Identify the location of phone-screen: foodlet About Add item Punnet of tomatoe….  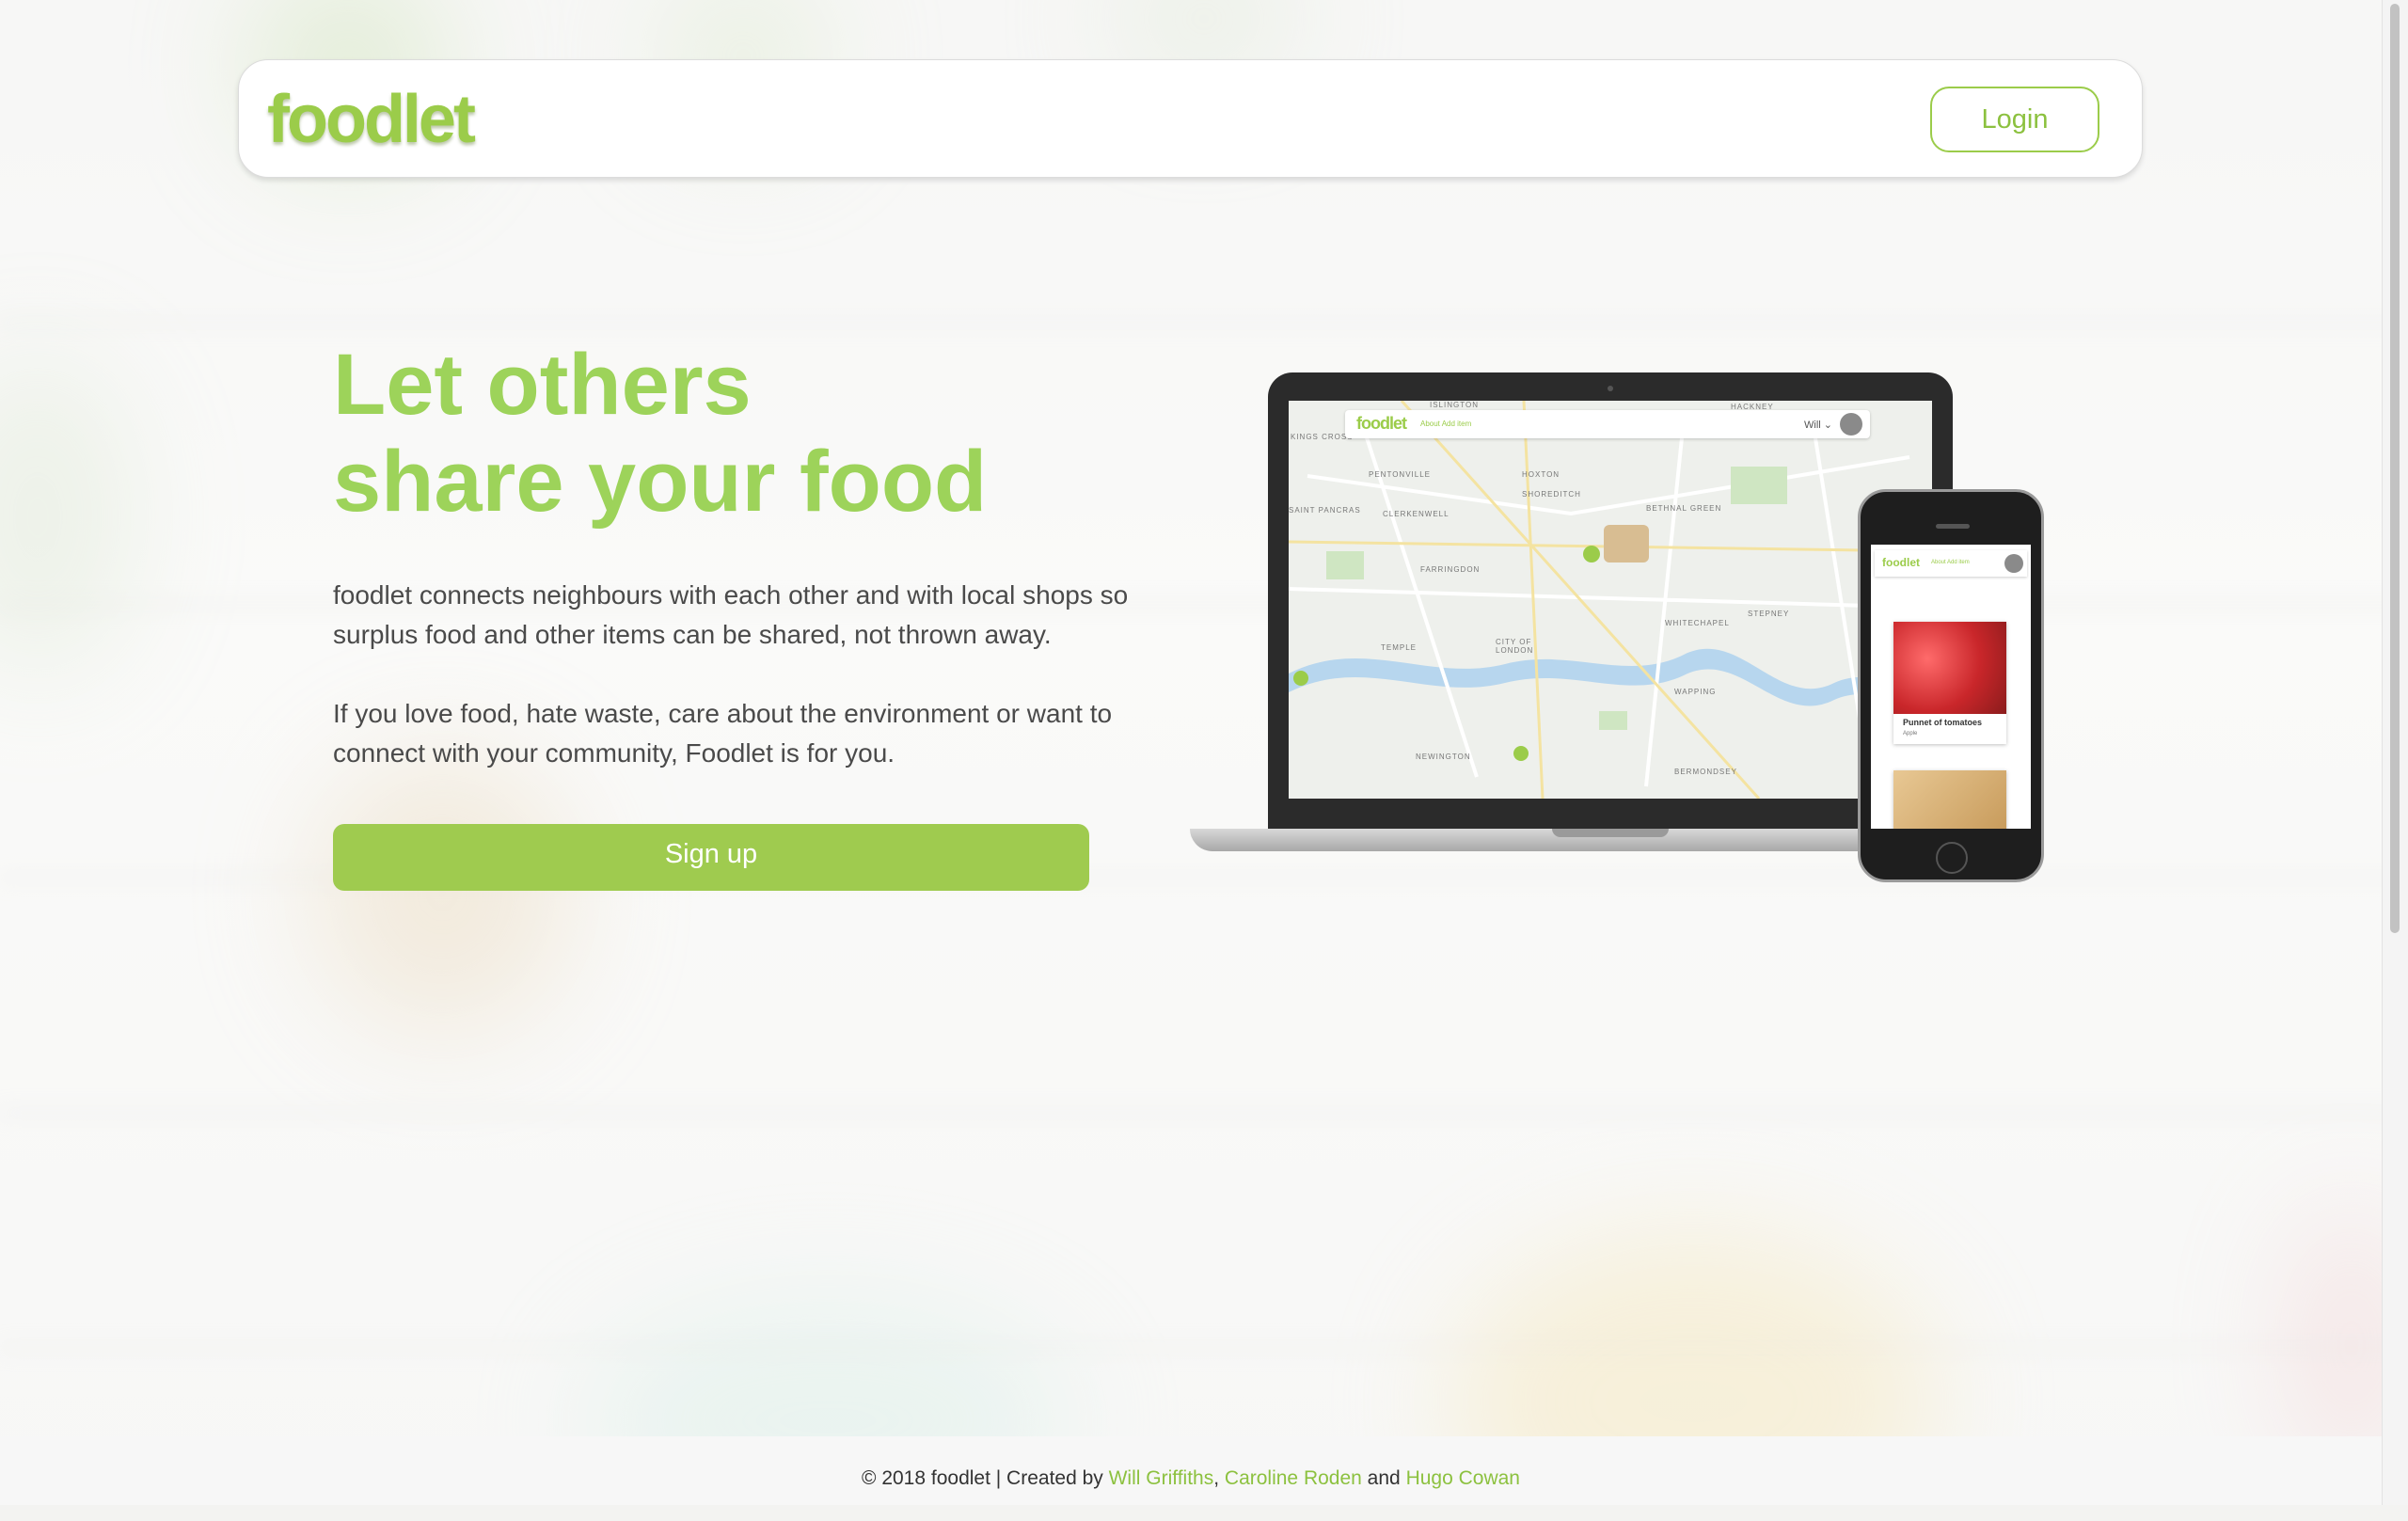
(1951, 687).